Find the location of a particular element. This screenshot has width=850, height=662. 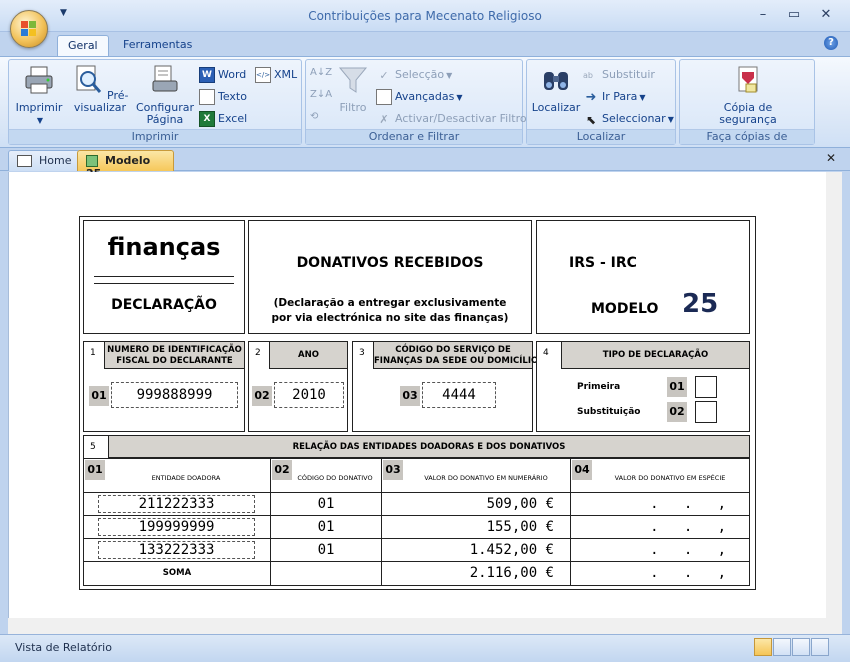

section2-code: 02 is located at coordinates (262, 396).